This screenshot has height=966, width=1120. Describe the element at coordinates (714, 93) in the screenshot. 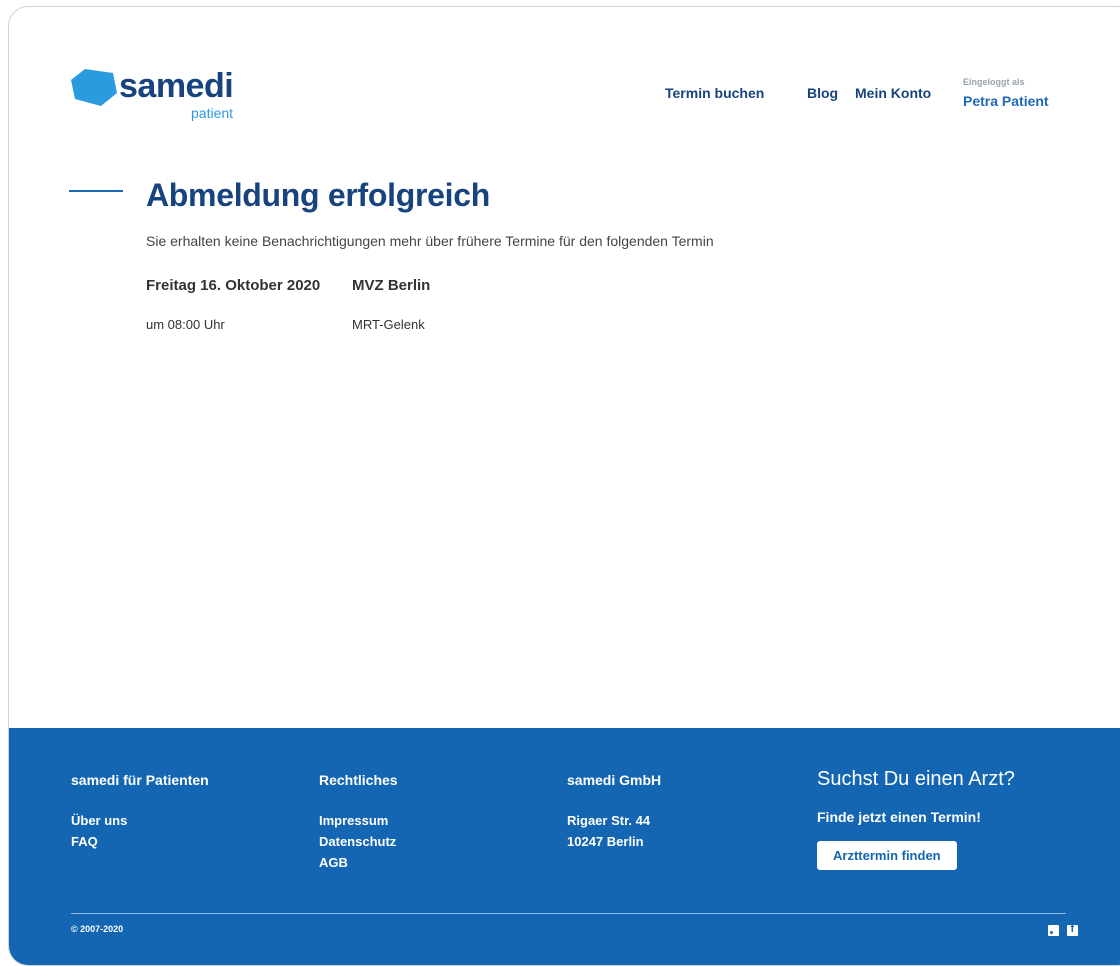

I see `nav-termin-buchen: Termin buchen` at that location.